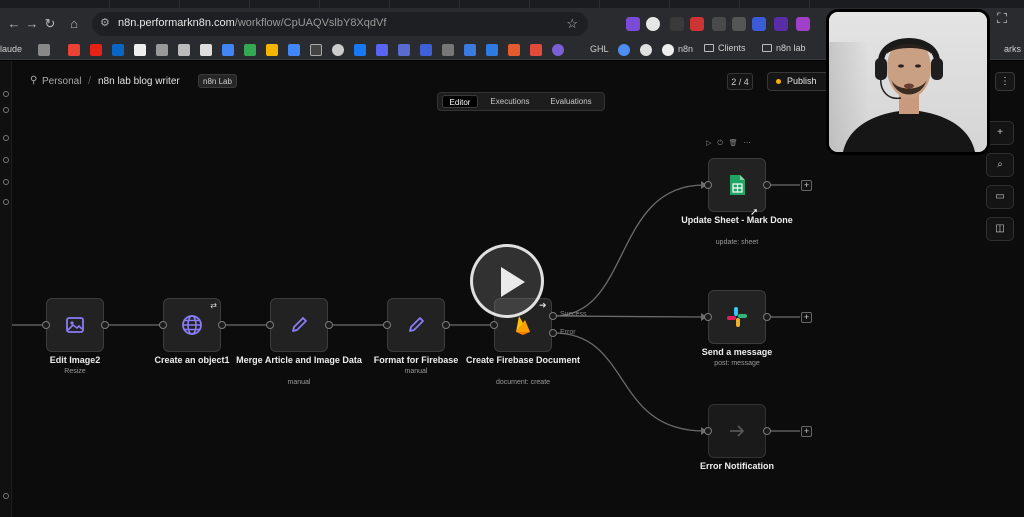  I want to click on node-update-sheet, so click(737, 185).